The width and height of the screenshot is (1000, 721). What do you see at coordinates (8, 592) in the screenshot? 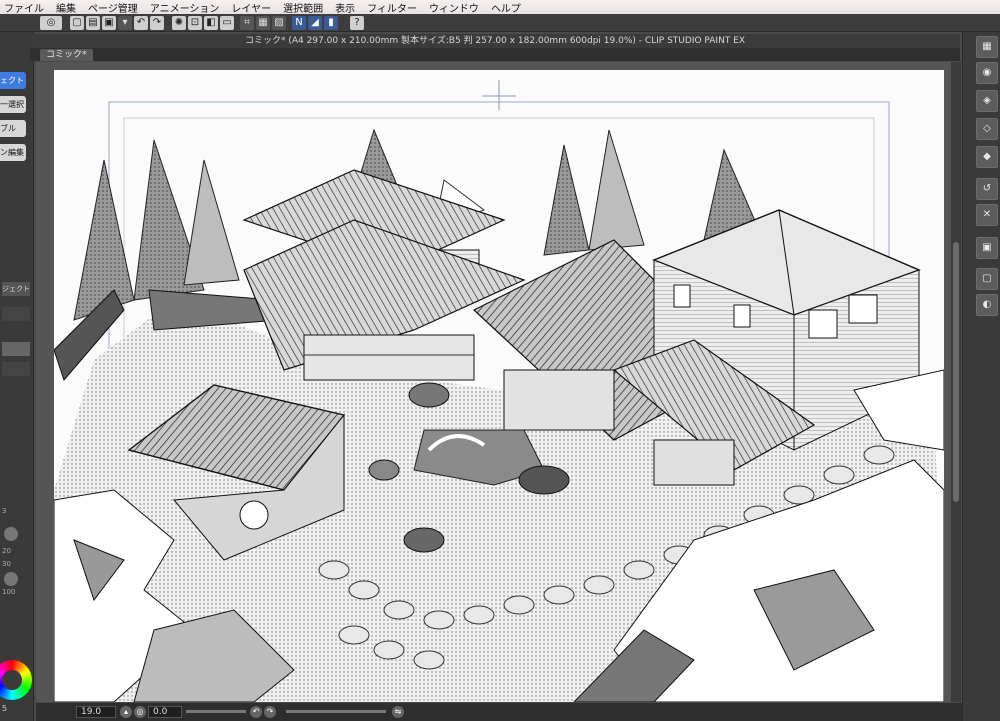
I see `brush-size-100: 100` at bounding box center [8, 592].